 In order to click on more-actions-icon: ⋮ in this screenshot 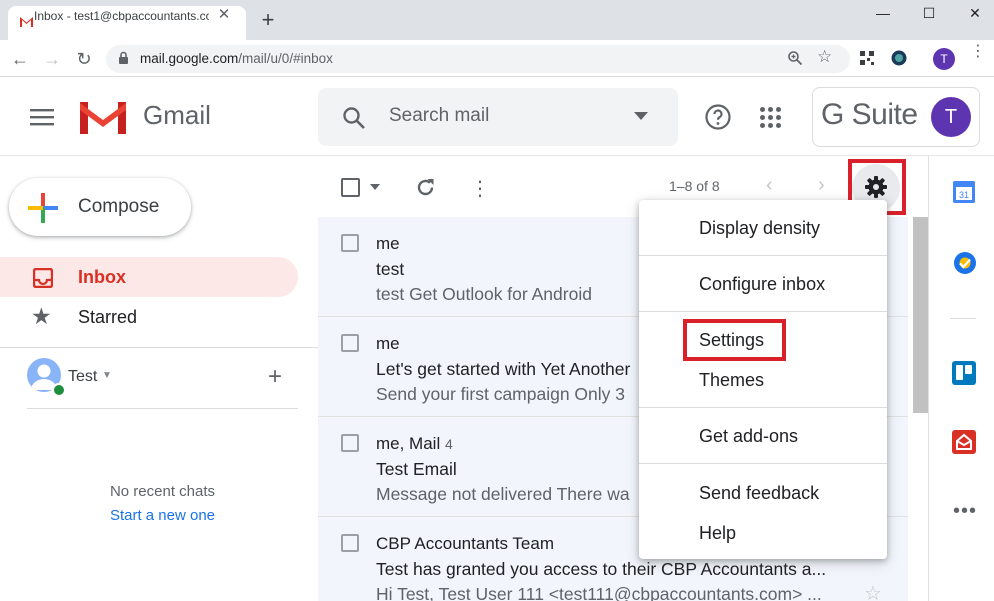, I will do `click(480, 188)`.